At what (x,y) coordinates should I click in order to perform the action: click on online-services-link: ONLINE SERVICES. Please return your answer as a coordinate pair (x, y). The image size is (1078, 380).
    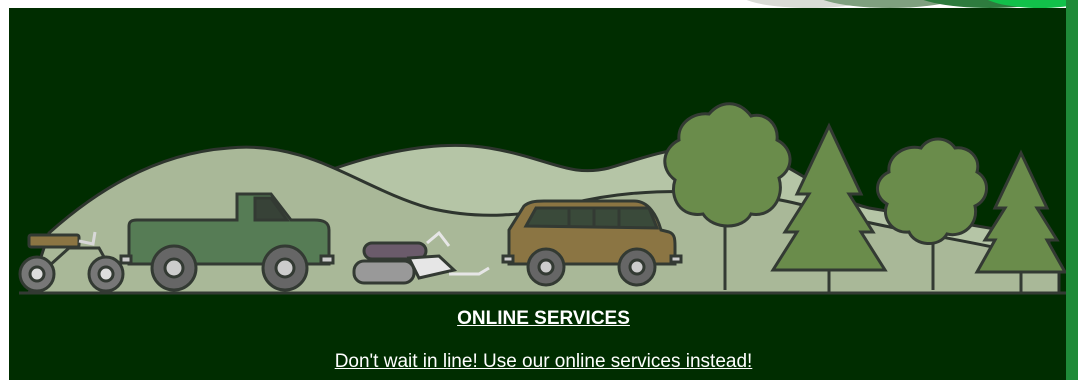
    Looking at the image, I should click on (543, 319).